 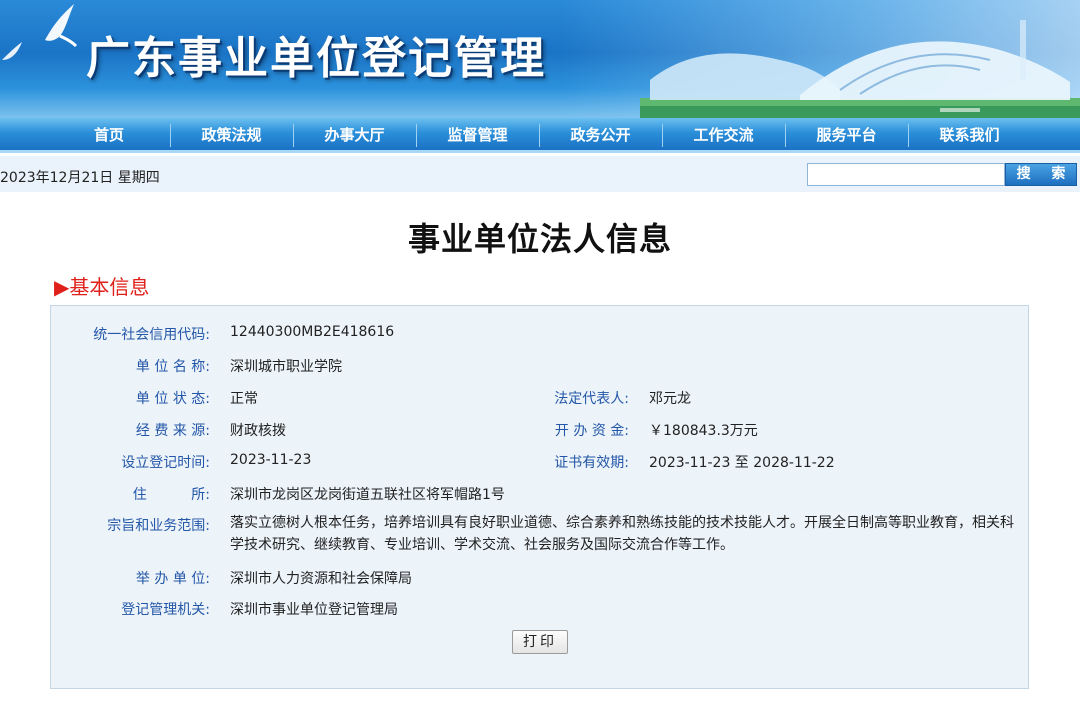 What do you see at coordinates (244, 399) in the screenshot?
I see `unit-status-value: 正常` at bounding box center [244, 399].